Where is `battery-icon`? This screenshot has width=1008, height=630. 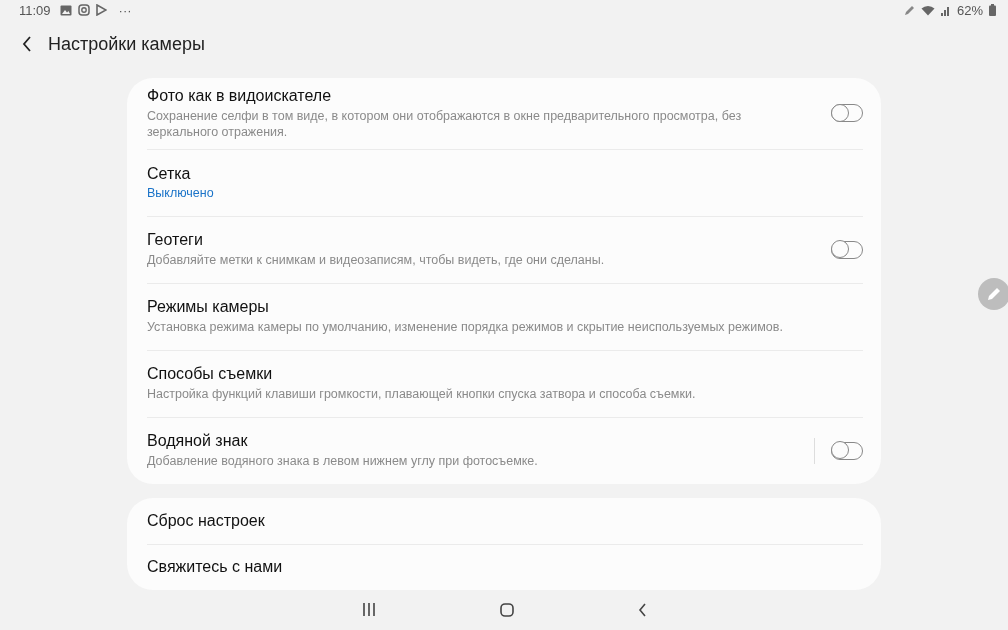 battery-icon is located at coordinates (992, 10).